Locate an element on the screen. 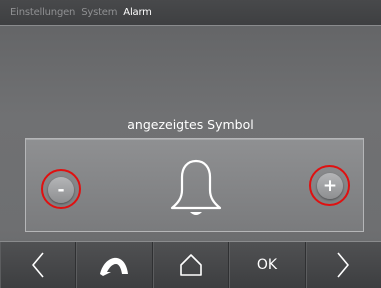  section-title: angezeigtes Symbol is located at coordinates (190, 124).